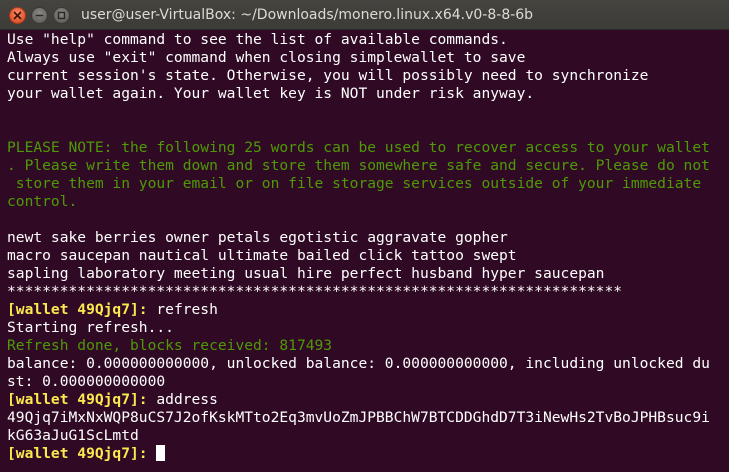  Describe the element at coordinates (161, 453) in the screenshot. I see `text-cursor` at that location.